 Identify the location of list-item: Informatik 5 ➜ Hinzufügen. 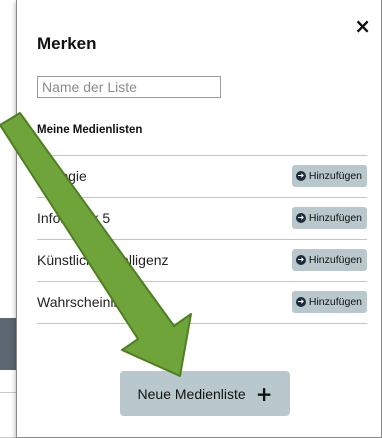
(202, 218).